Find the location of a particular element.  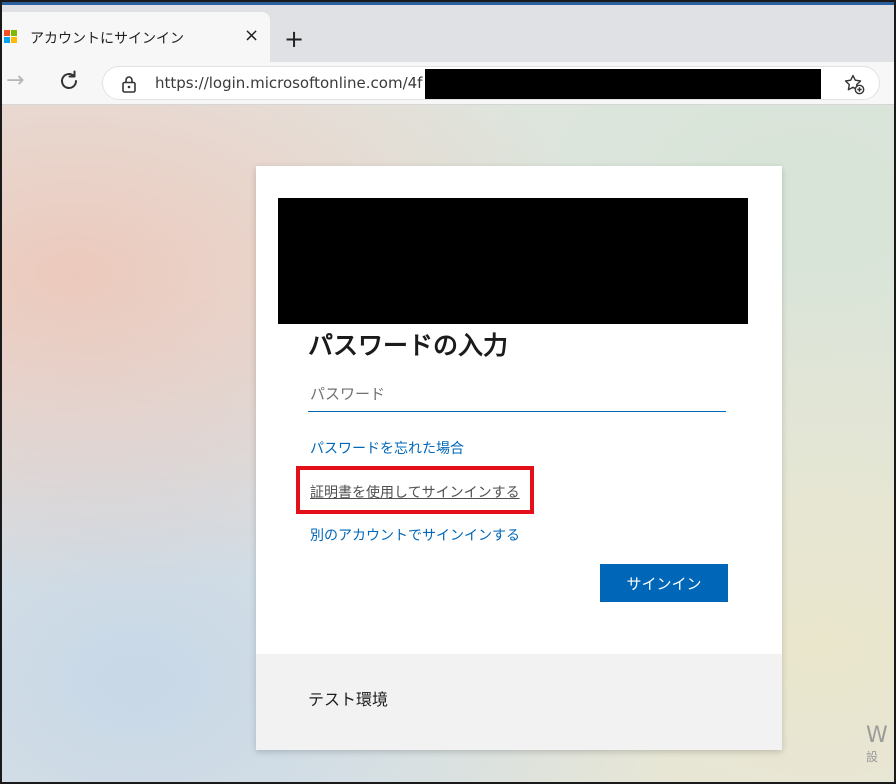

signin-button: サインイン is located at coordinates (664, 583).